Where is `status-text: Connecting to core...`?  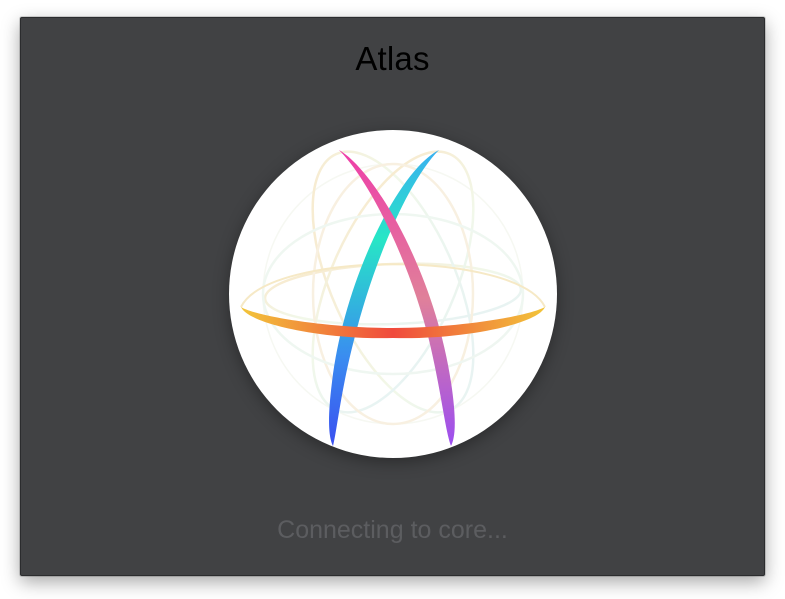
status-text: Connecting to core... is located at coordinates (392, 530).